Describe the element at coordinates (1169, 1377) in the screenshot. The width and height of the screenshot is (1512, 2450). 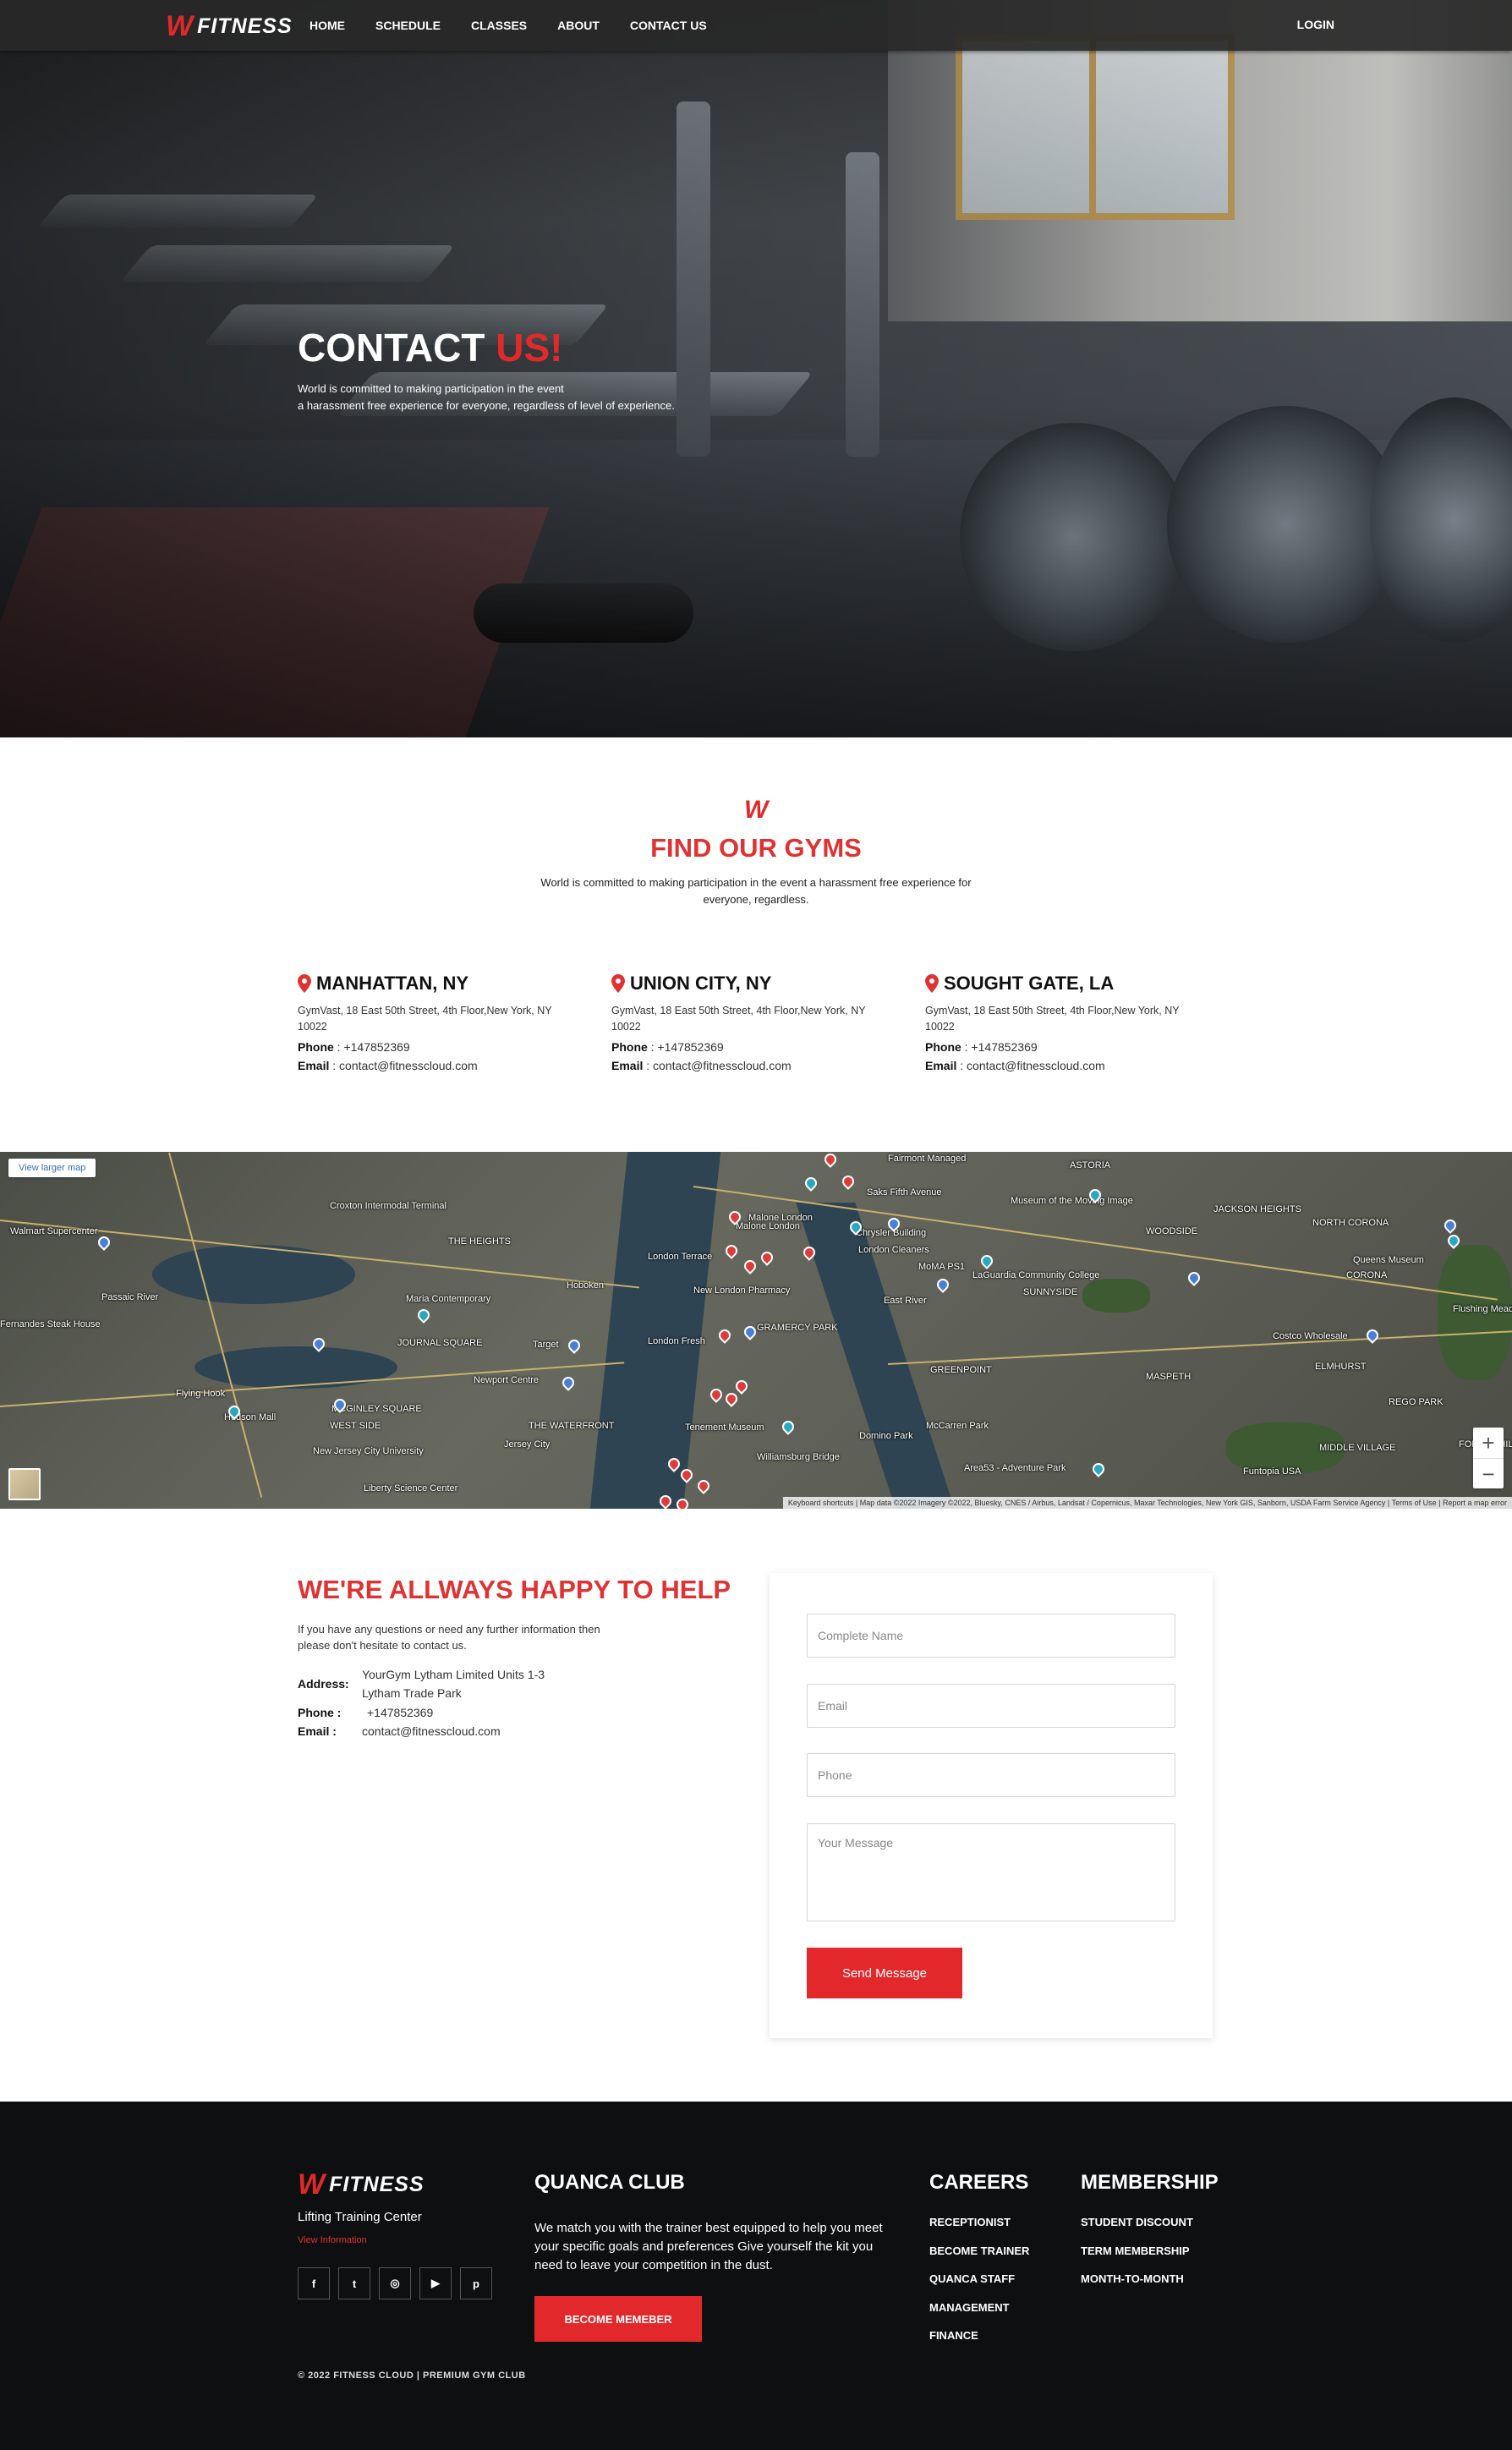
I see `map-place-label: MASPETH` at that location.